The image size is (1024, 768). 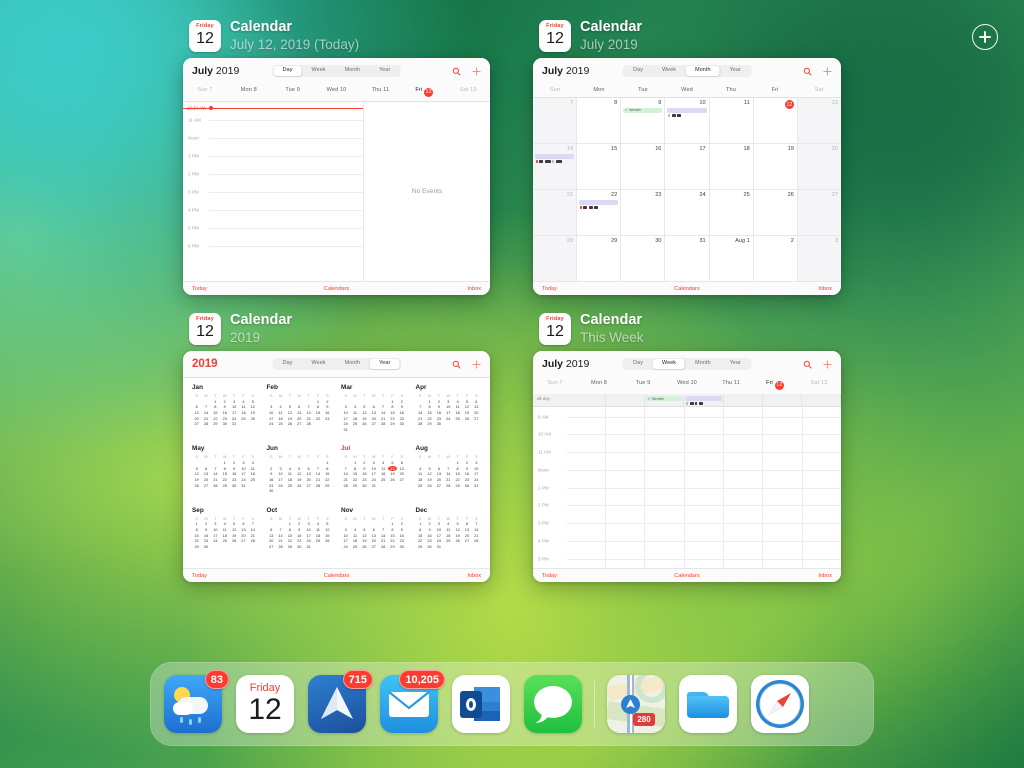 I want to click on year-day-cell: 5, so click(x=392, y=463).